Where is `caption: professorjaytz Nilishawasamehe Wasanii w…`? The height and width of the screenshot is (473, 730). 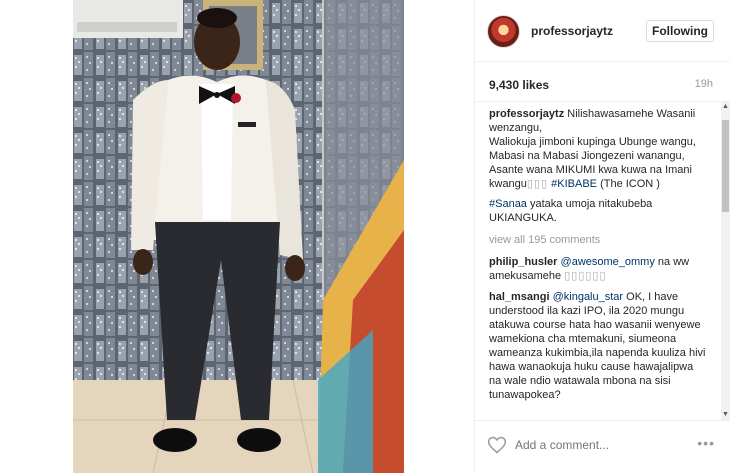
caption: professorjaytz Nilishawasamehe Wasanii w… is located at coordinates (597, 149).